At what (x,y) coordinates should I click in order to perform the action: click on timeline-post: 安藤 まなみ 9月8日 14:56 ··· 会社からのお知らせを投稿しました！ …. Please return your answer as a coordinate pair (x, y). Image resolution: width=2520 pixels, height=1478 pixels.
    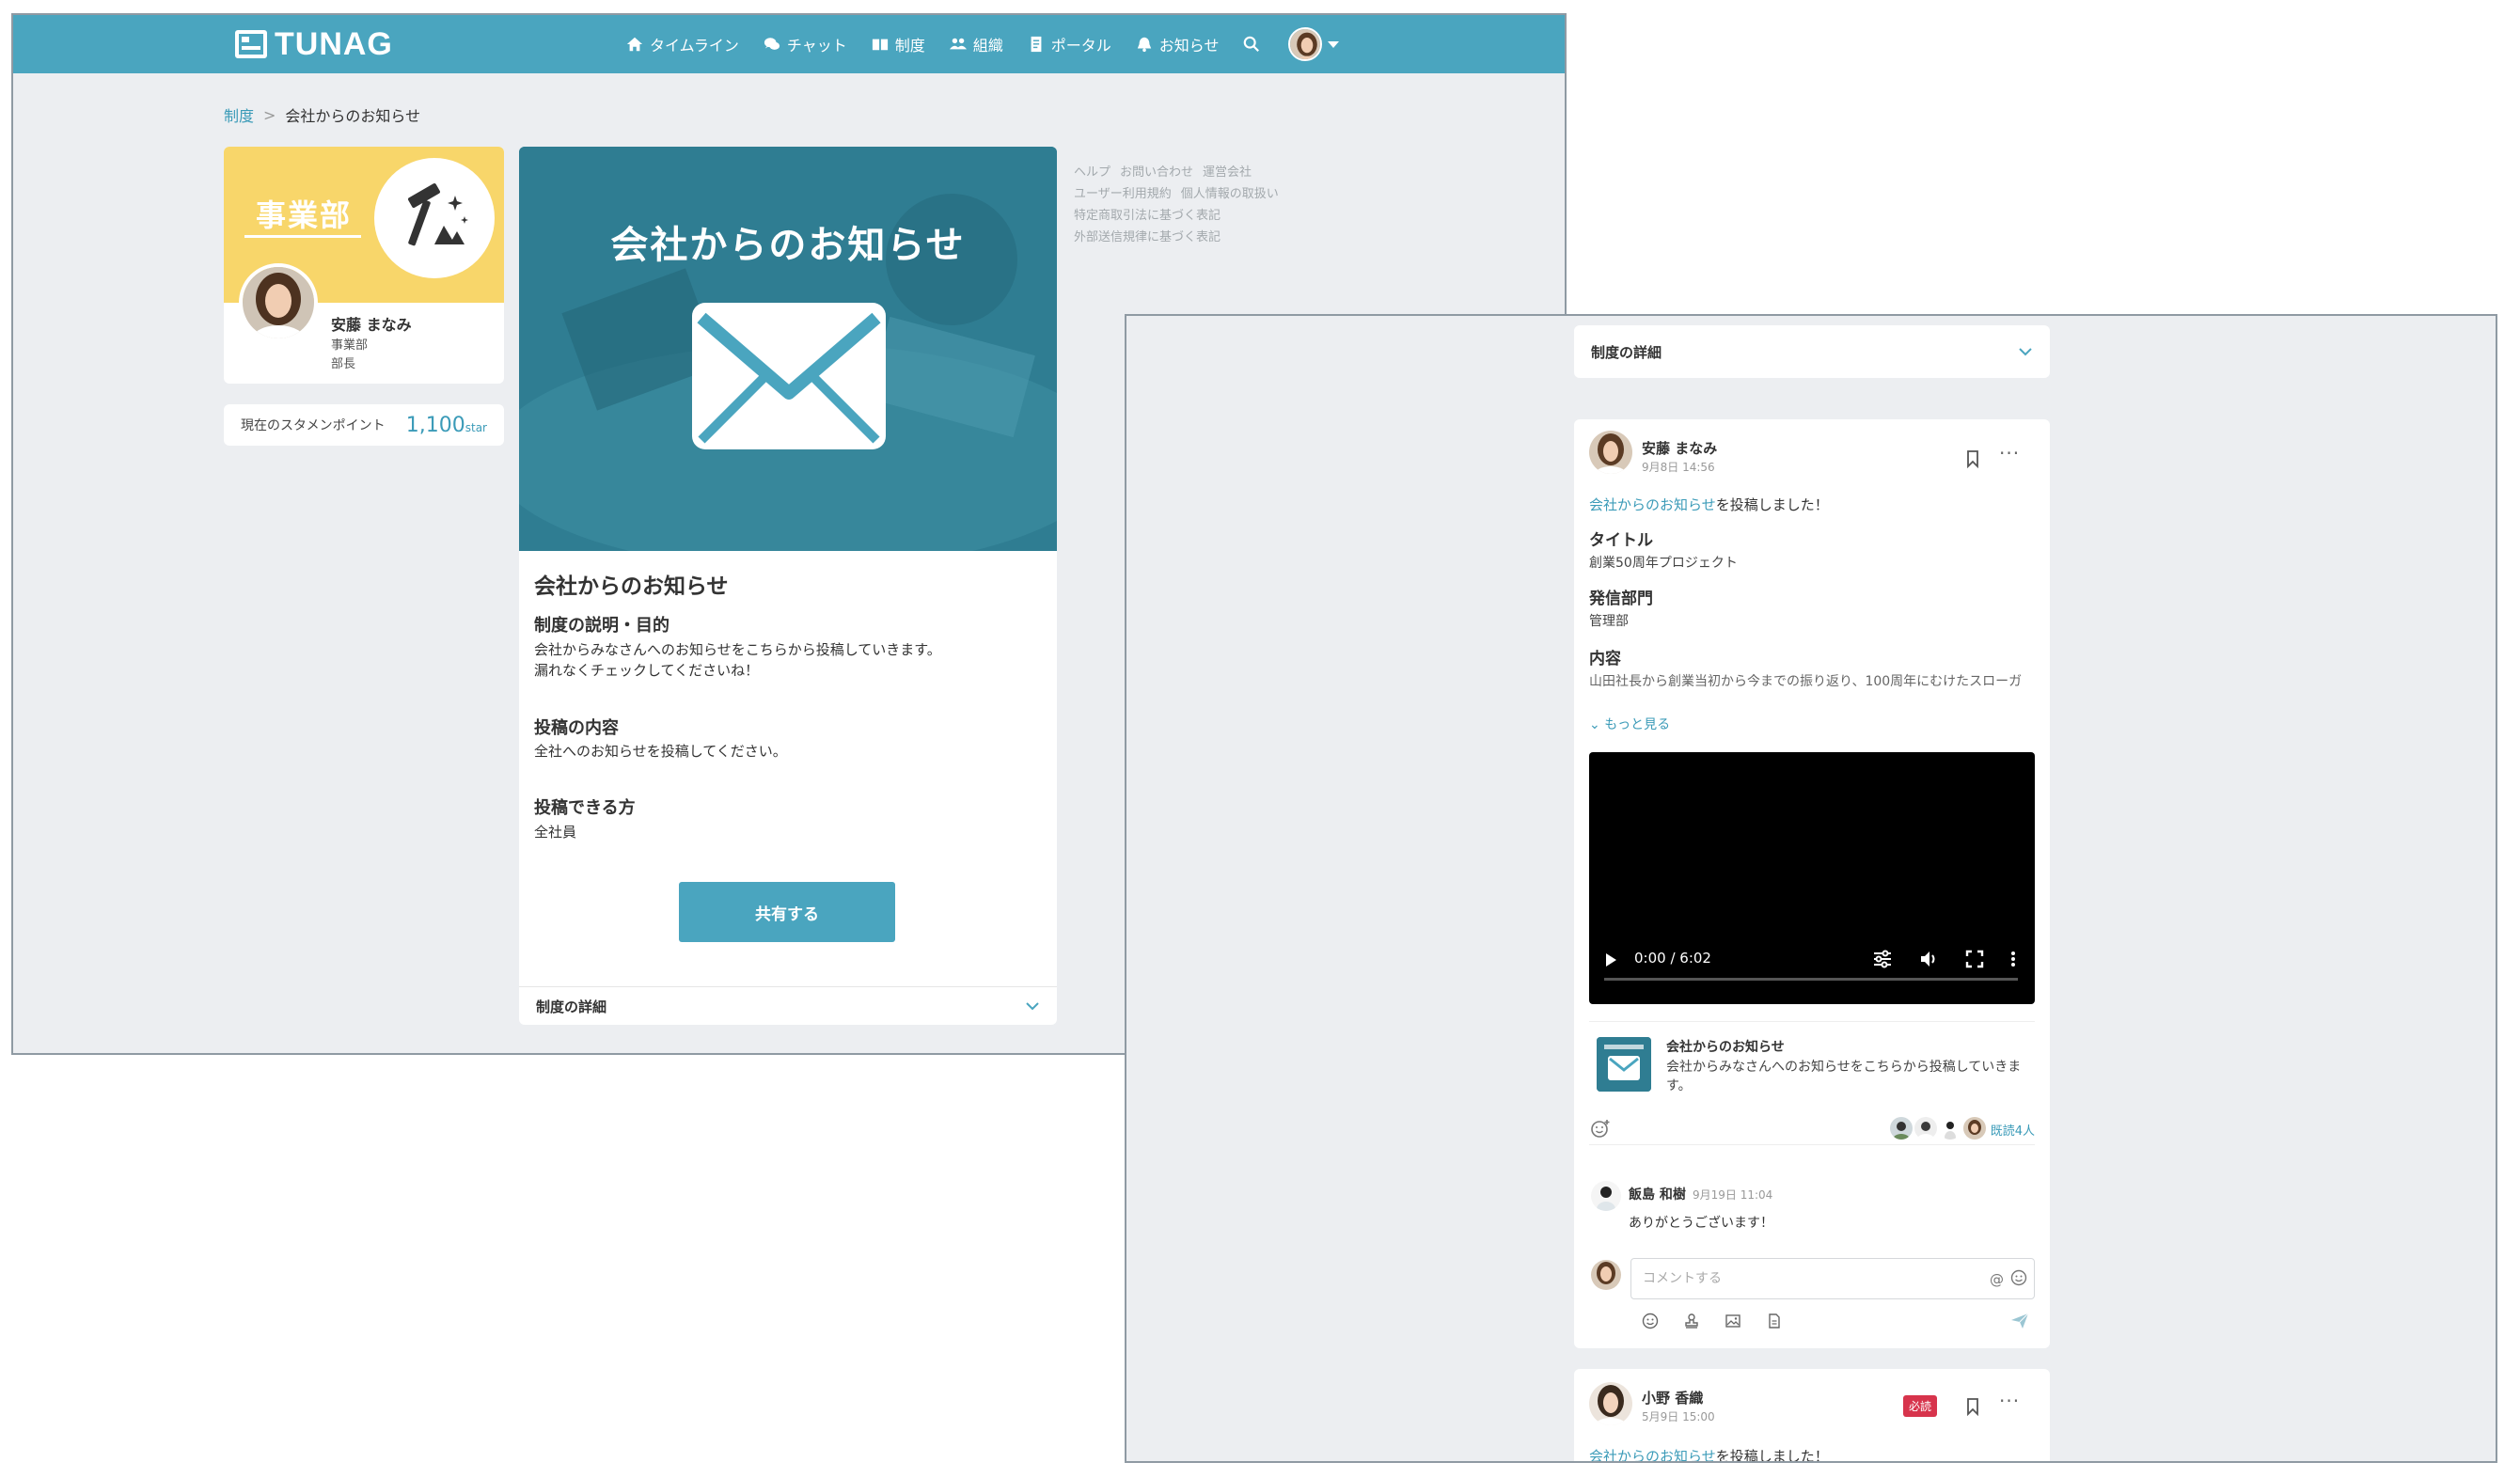
    Looking at the image, I should click on (1812, 883).